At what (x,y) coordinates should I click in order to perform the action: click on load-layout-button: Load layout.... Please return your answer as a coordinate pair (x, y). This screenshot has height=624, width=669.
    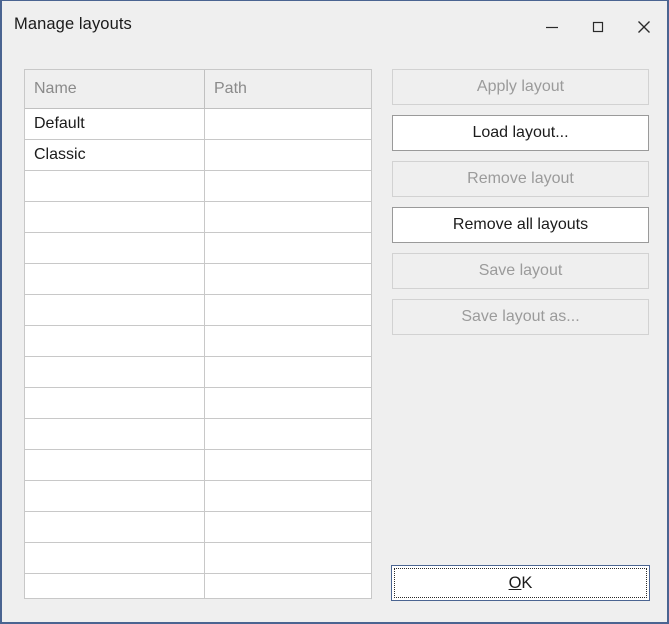
    Looking at the image, I should click on (520, 133).